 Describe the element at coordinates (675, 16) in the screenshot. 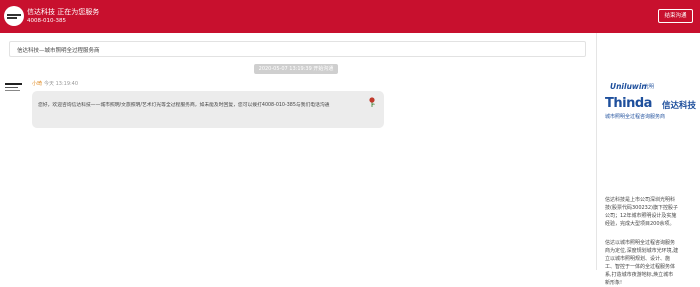

I see `end-chat-button: 结束沟通` at that location.